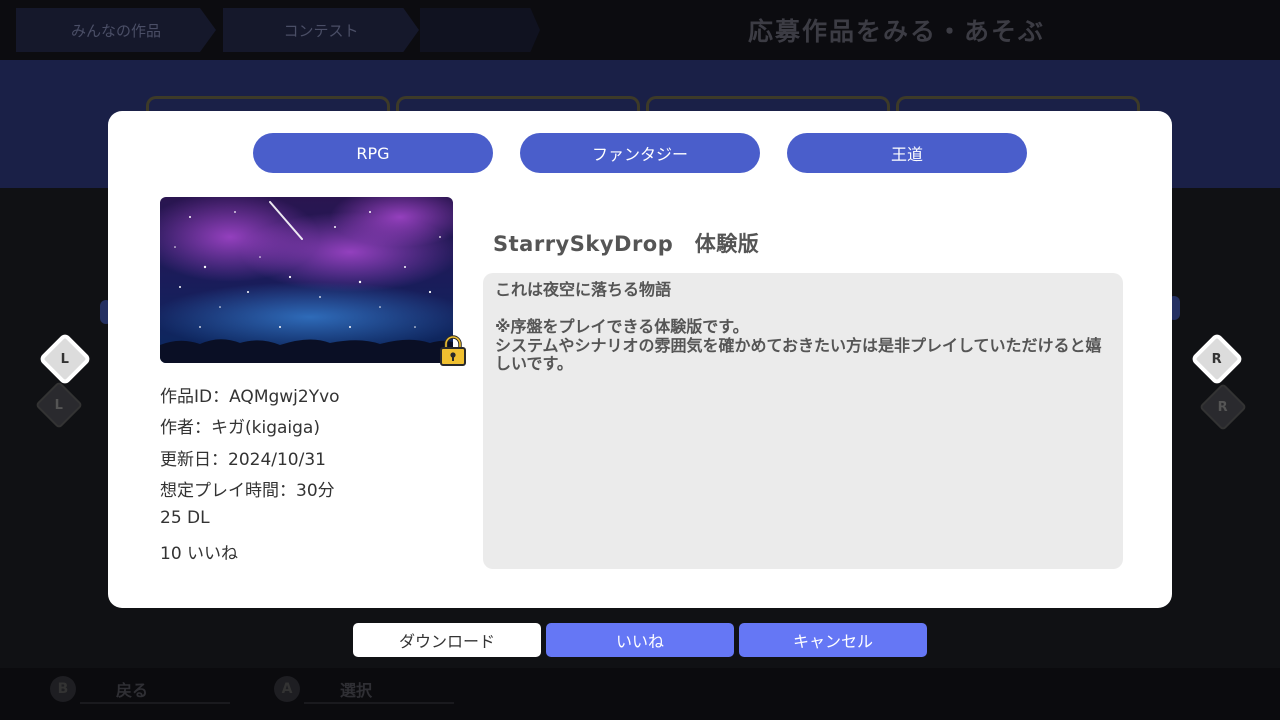 Image resolution: width=1280 pixels, height=720 pixels. I want to click on hint-select-label: 選択, so click(356, 690).